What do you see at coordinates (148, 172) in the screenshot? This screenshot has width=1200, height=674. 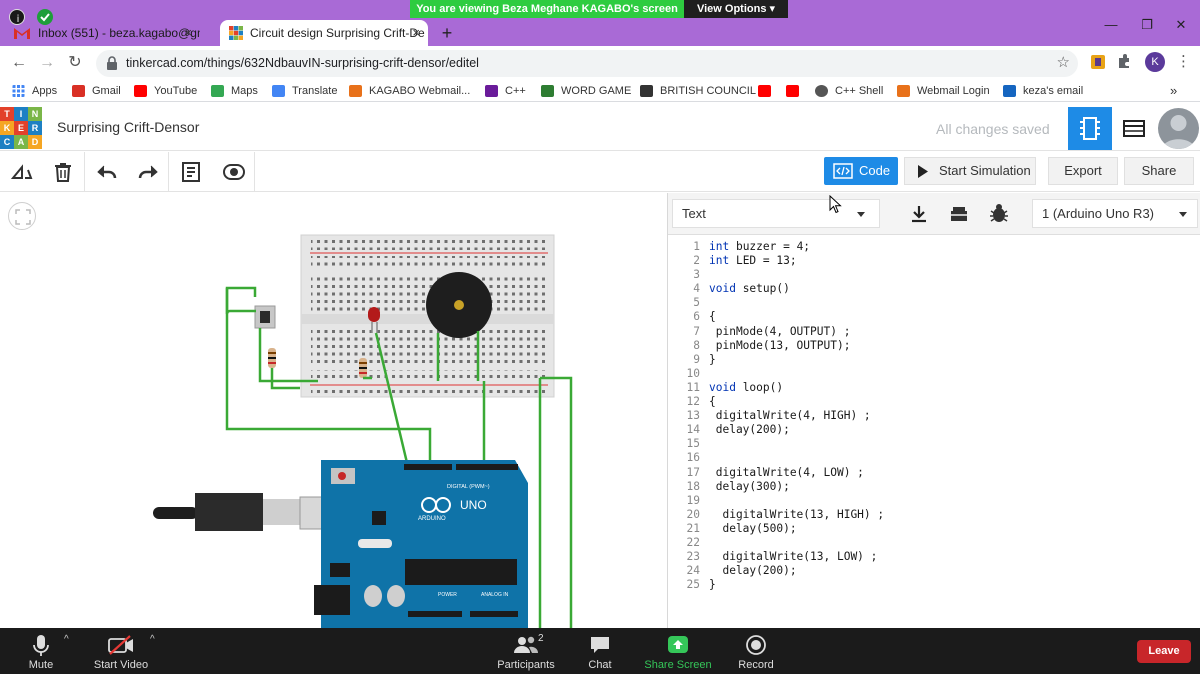 I see `redo-icon` at bounding box center [148, 172].